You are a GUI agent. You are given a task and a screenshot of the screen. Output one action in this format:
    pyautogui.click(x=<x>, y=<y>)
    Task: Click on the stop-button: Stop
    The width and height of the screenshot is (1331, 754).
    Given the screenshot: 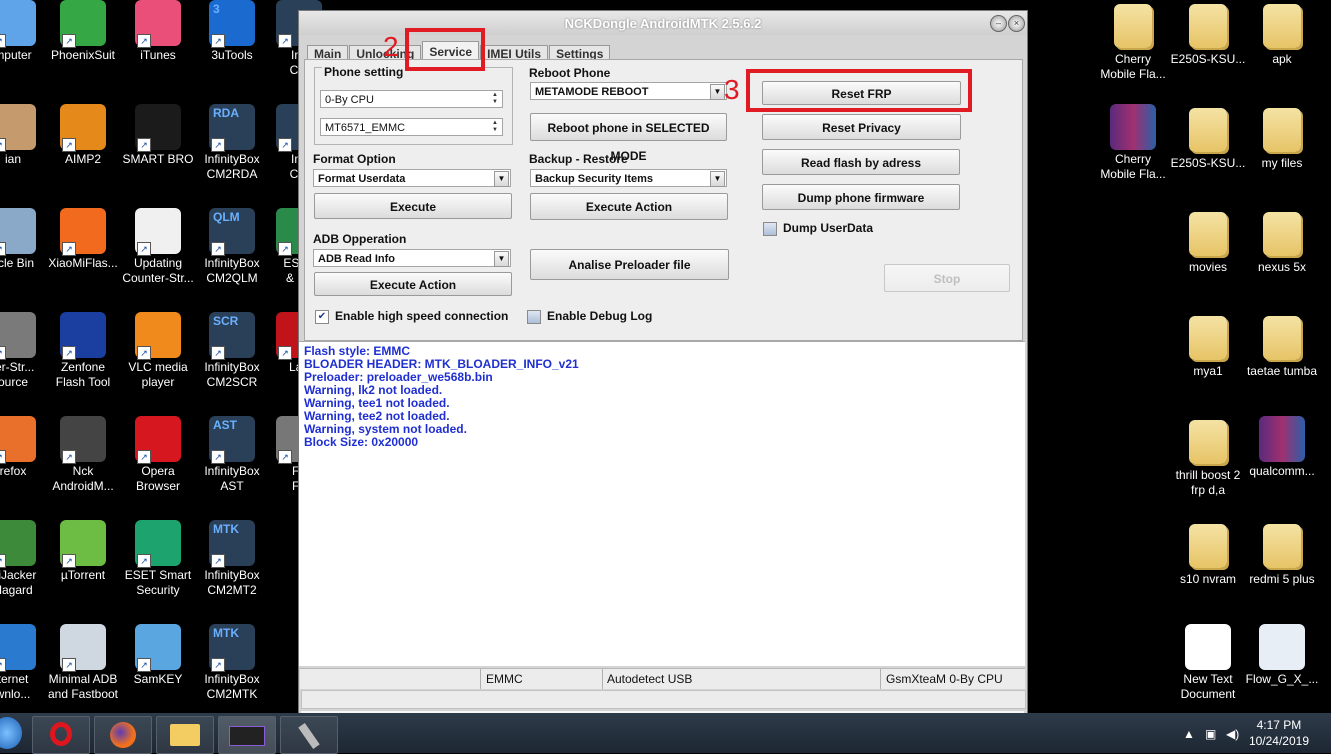 What is the action you would take?
    pyautogui.click(x=947, y=278)
    